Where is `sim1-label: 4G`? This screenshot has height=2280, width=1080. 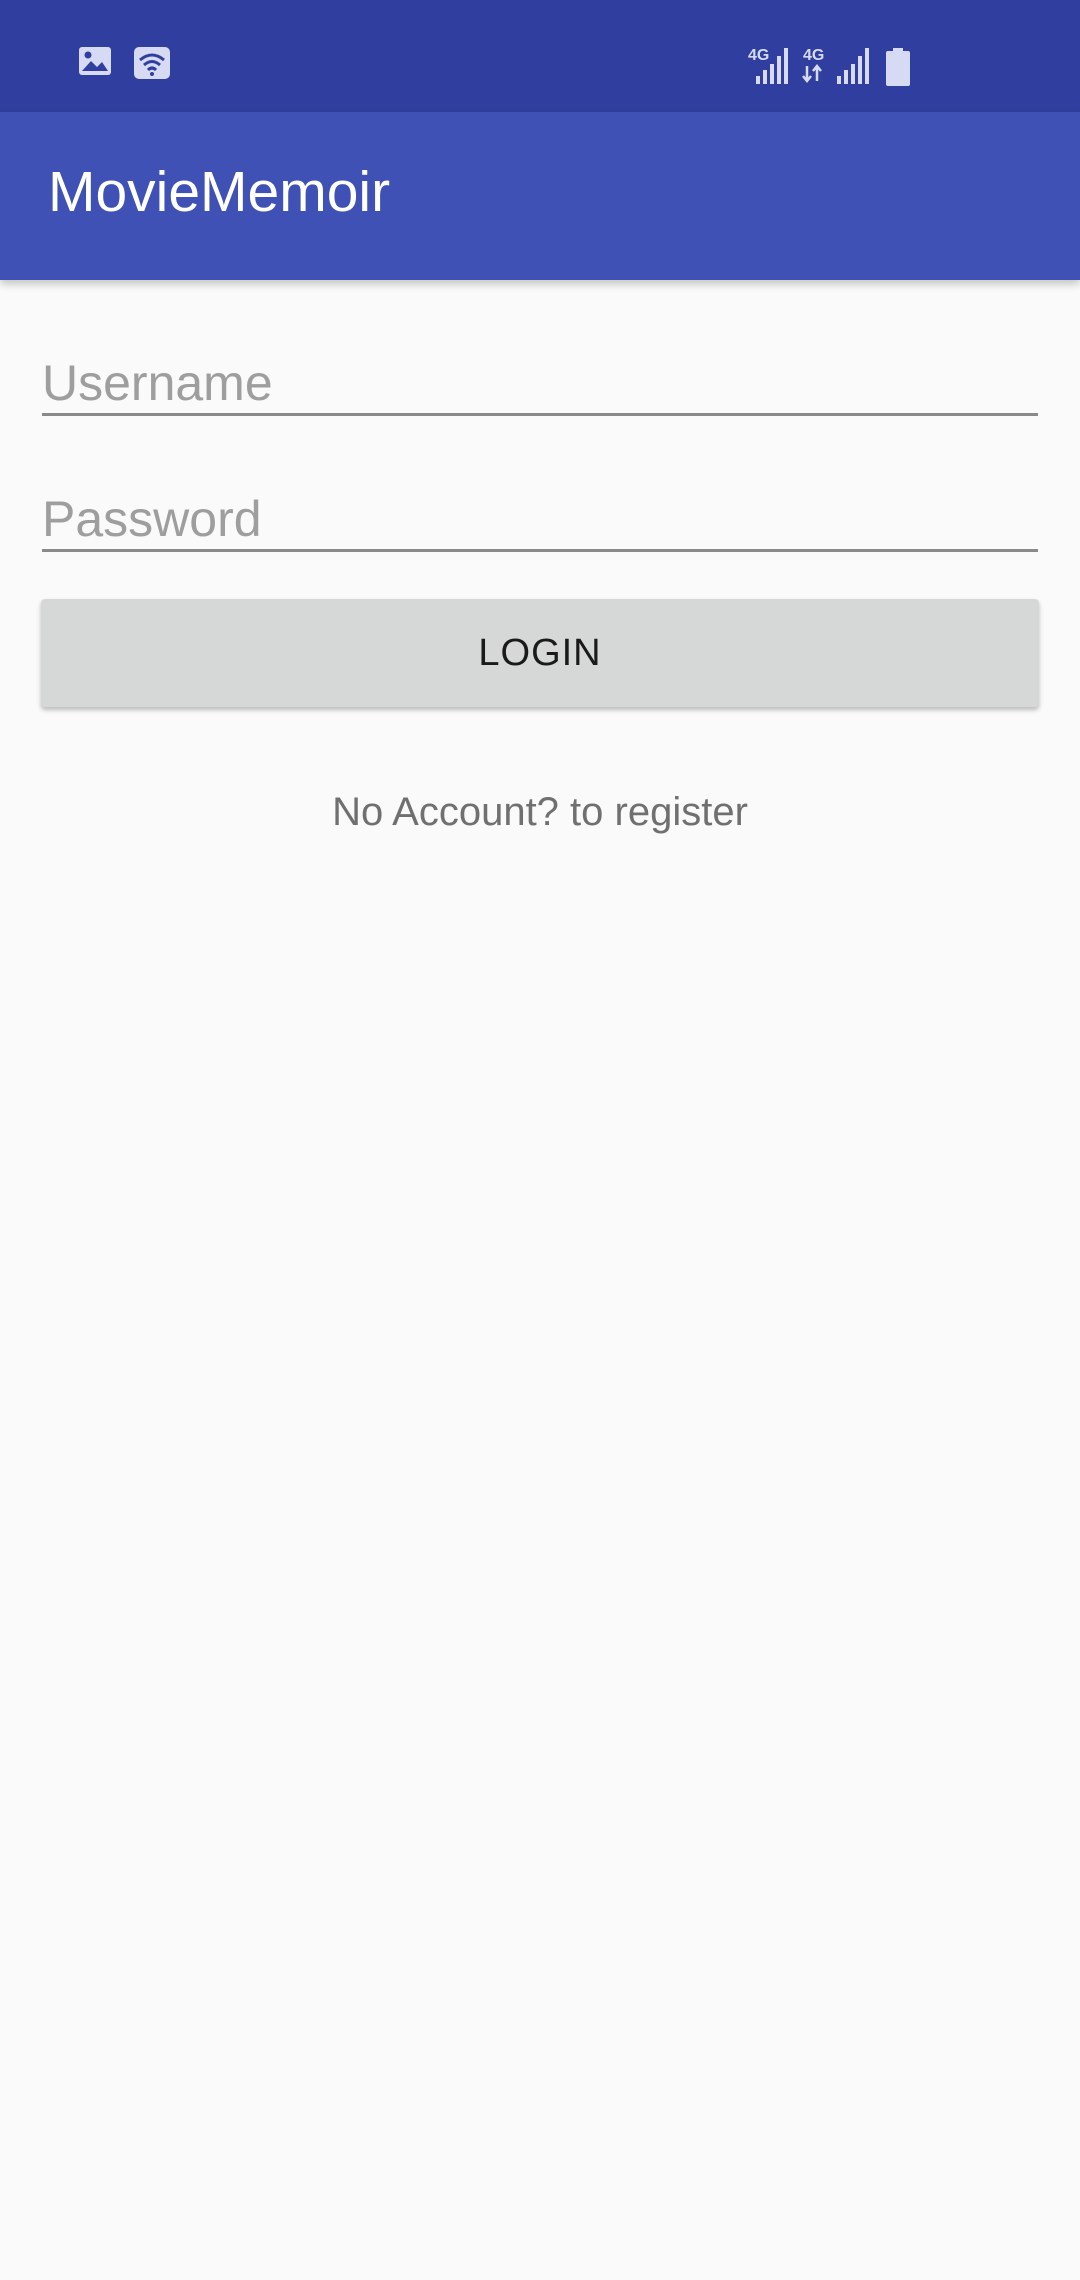 sim1-label: 4G is located at coordinates (758, 55).